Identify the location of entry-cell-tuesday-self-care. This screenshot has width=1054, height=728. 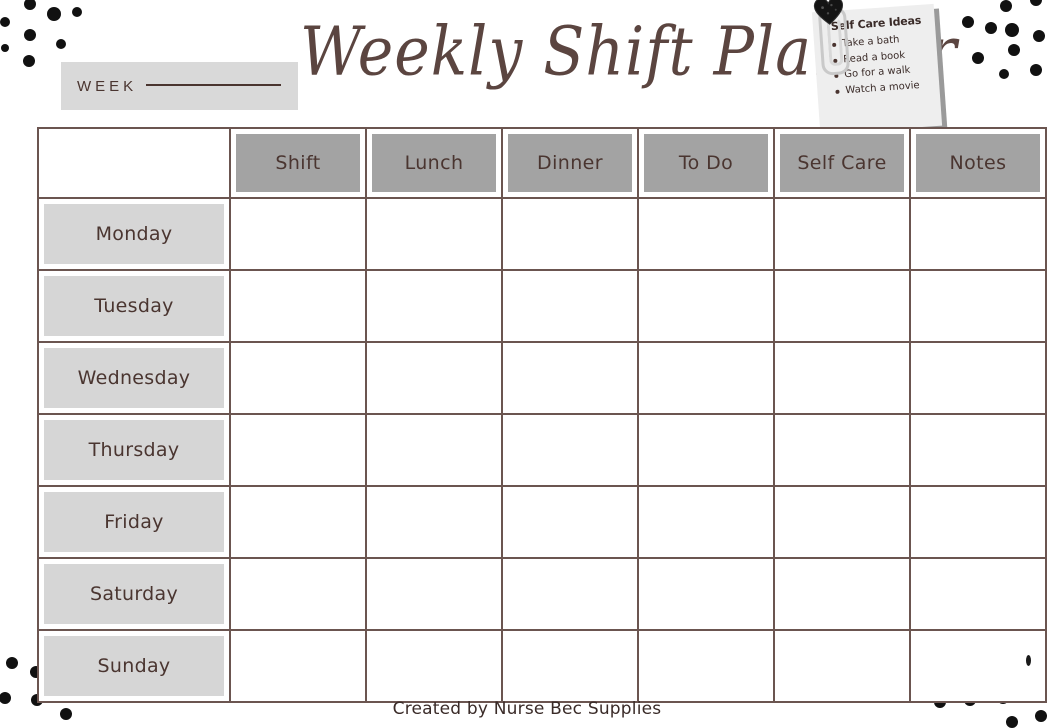
(842, 306).